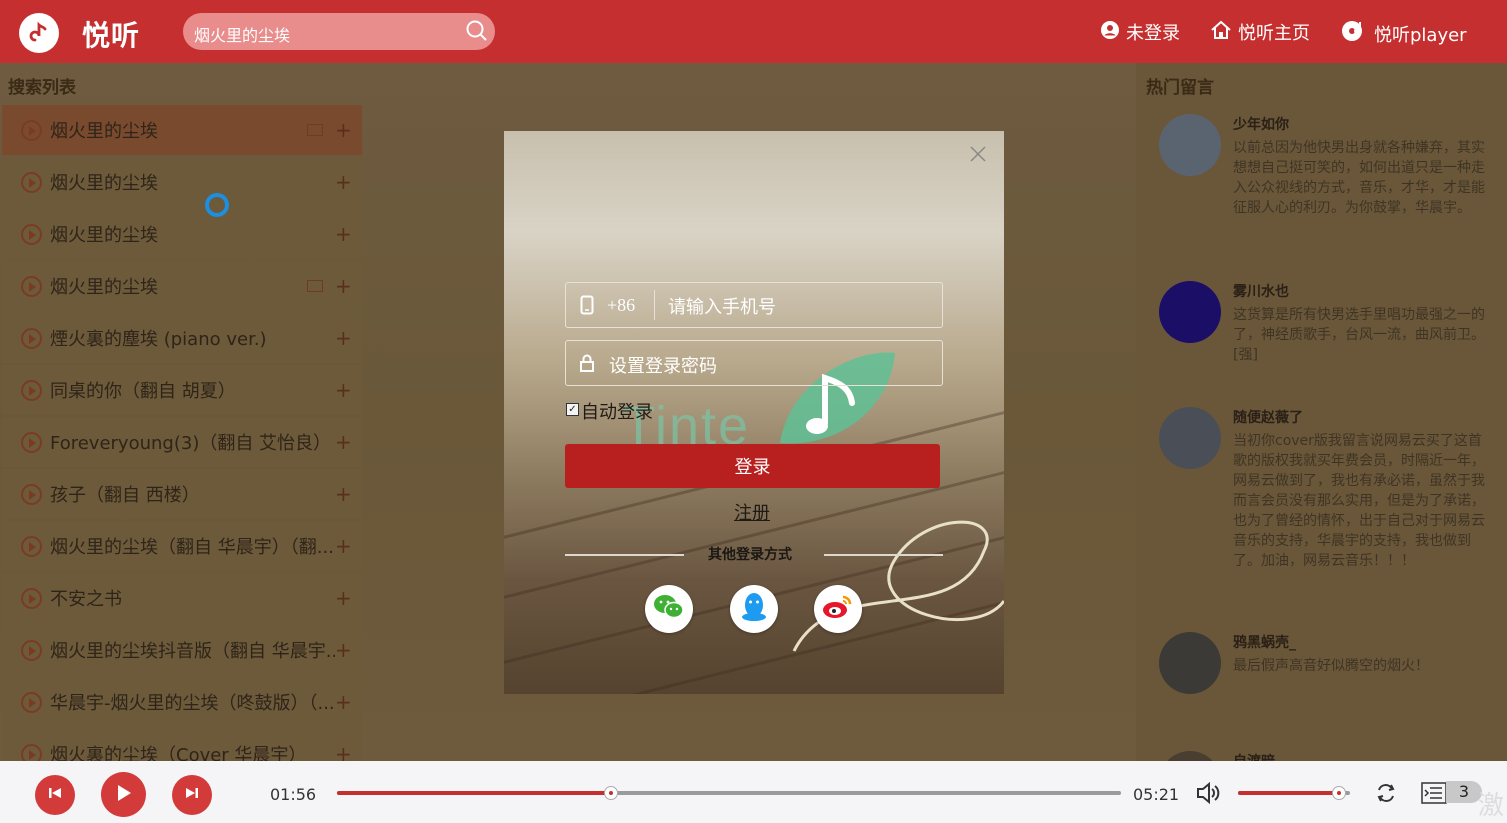  I want to click on total-time: 05:21, so click(1156, 794).